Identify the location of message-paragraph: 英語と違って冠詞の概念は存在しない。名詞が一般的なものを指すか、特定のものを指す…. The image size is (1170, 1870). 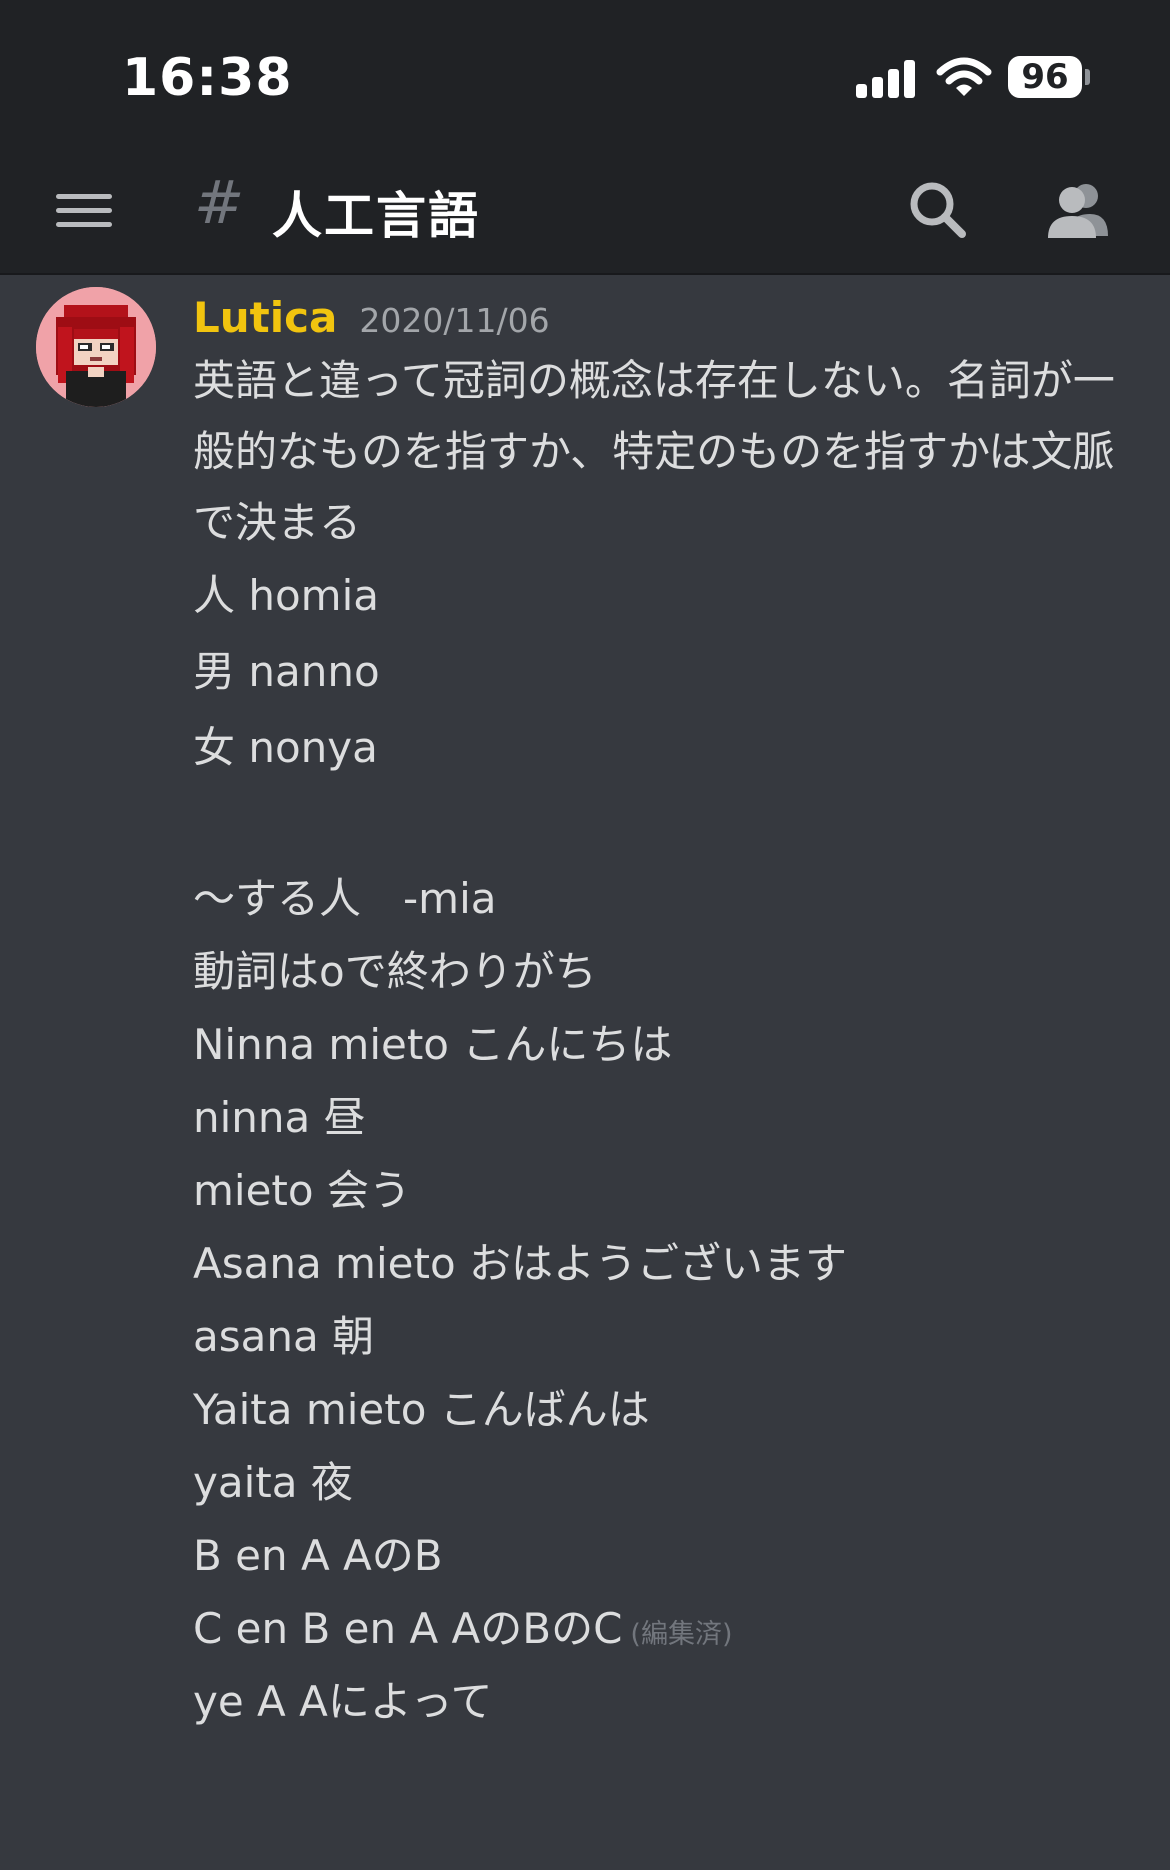
(654, 451).